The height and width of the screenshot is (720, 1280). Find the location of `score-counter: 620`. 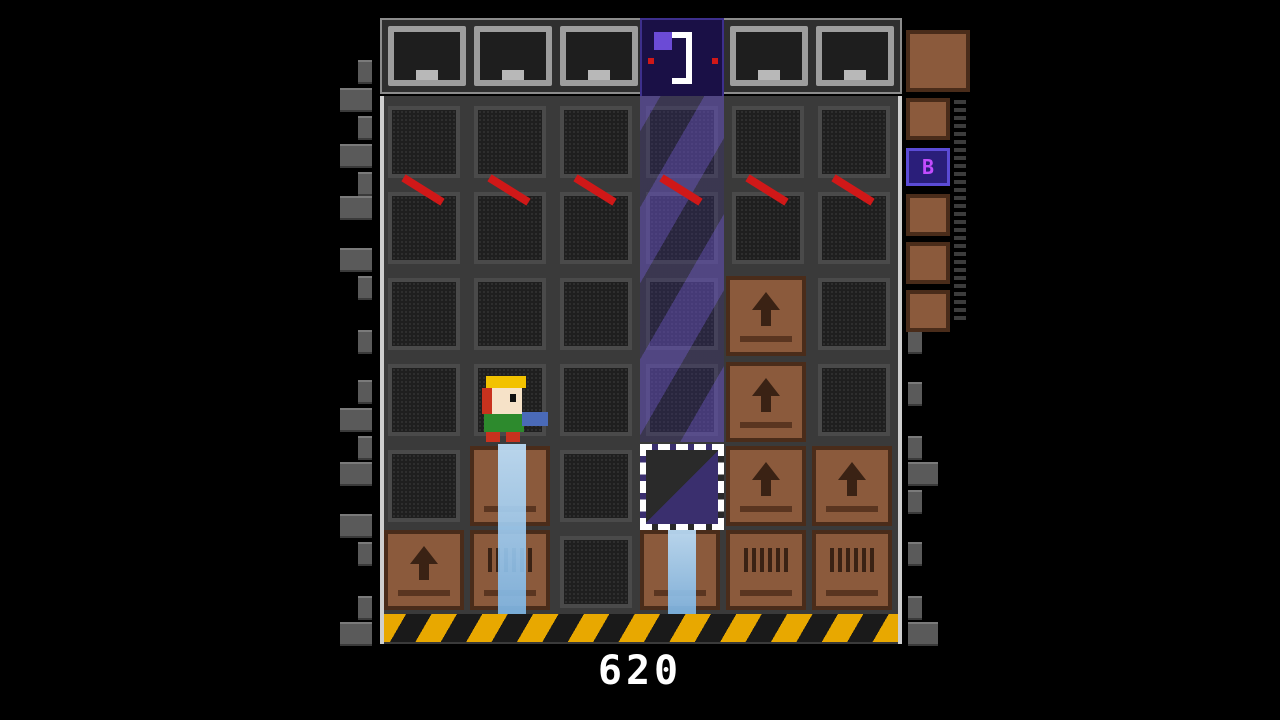

score-counter: 620 is located at coordinates (640, 671).